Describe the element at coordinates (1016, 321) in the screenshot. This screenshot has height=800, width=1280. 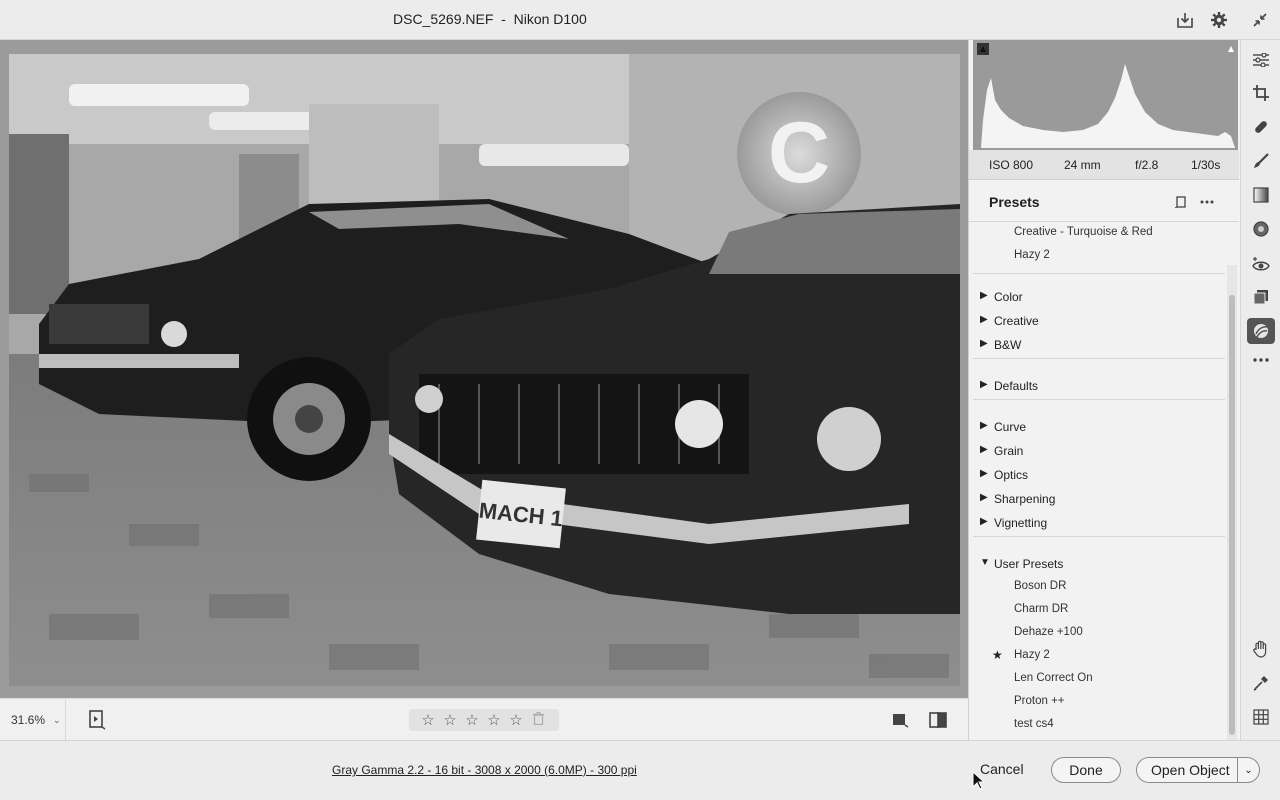
I see `group-label: Creative` at that location.